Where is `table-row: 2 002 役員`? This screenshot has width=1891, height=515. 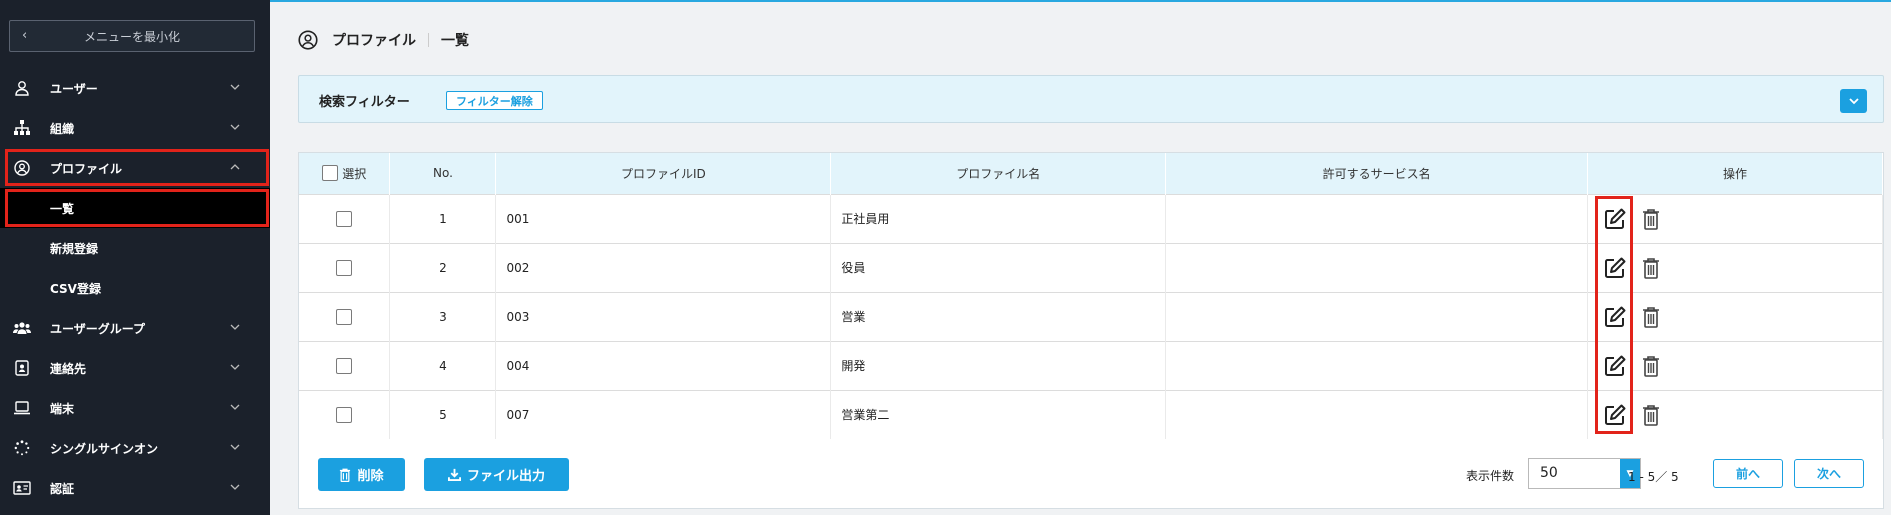
table-row: 2 002 役員 is located at coordinates (1091, 267).